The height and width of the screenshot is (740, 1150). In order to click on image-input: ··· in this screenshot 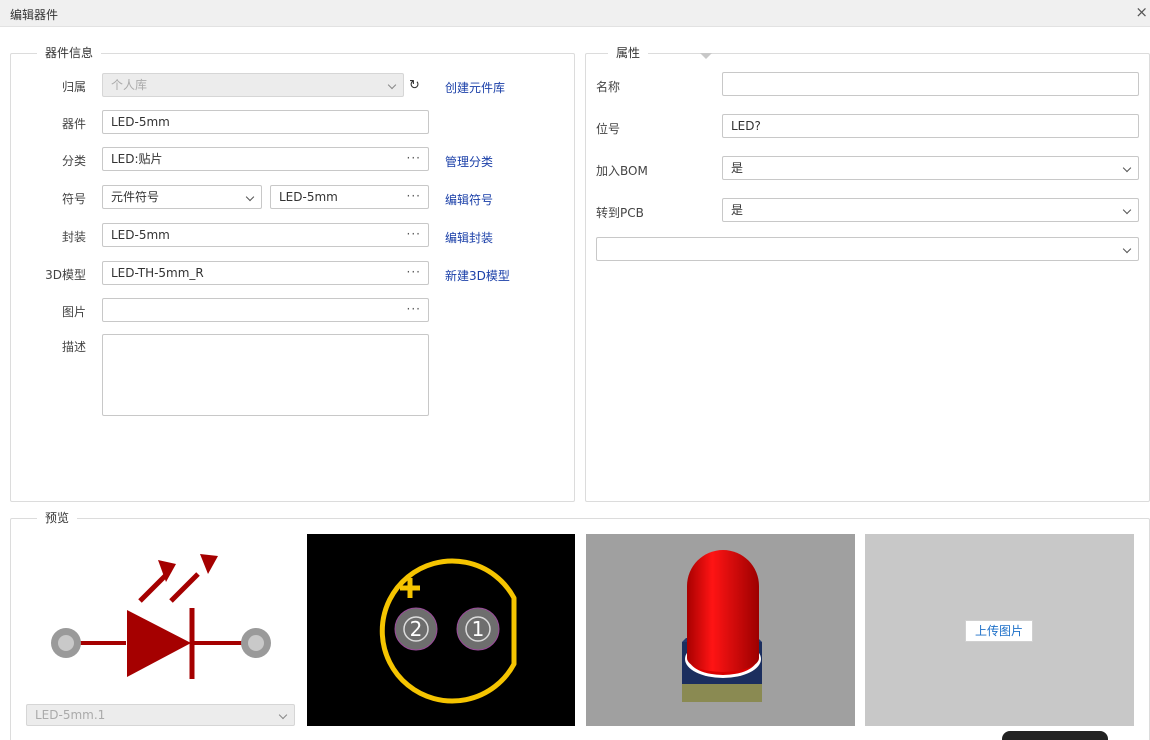, I will do `click(265, 310)`.